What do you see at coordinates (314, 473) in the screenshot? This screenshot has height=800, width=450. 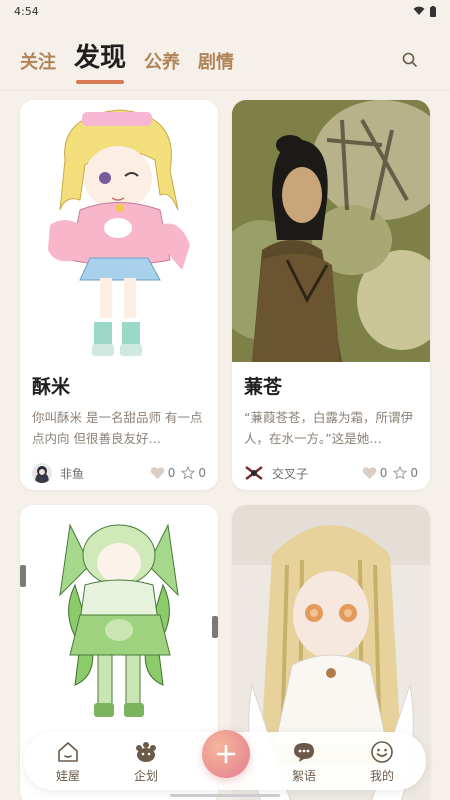 I see `author-name: 交叉子` at bounding box center [314, 473].